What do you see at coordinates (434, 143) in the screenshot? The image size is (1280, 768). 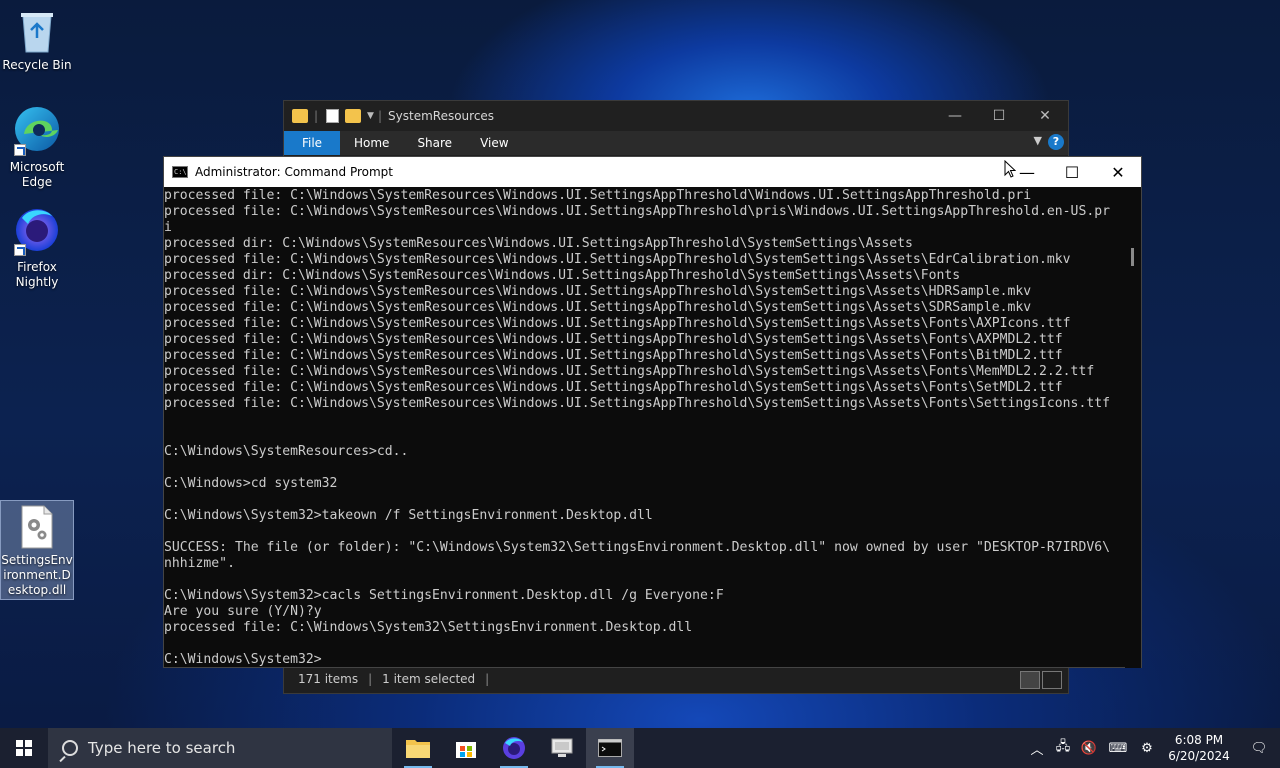 I see `tab-share: Share` at bounding box center [434, 143].